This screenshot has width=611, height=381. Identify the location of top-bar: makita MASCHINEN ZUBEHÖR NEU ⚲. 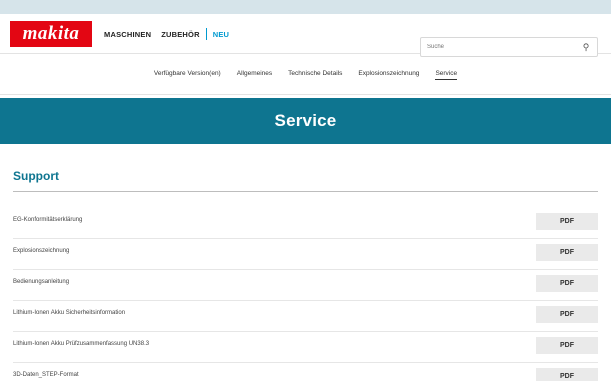
(305, 35).